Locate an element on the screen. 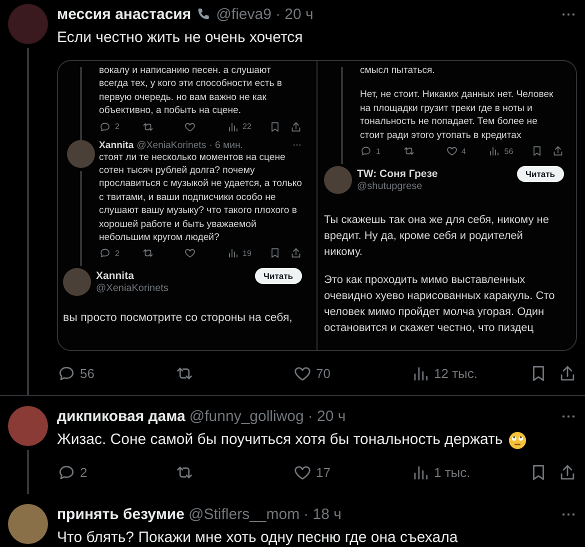  reply-count: 1 is located at coordinates (378, 151).